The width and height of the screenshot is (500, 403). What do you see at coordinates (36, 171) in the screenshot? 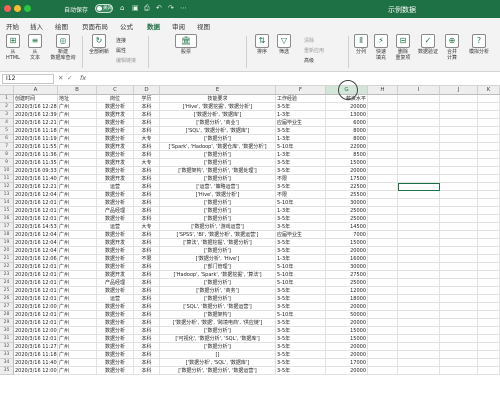
I see `table-cell: 2020/3/16 09:33` at bounding box center [36, 171].